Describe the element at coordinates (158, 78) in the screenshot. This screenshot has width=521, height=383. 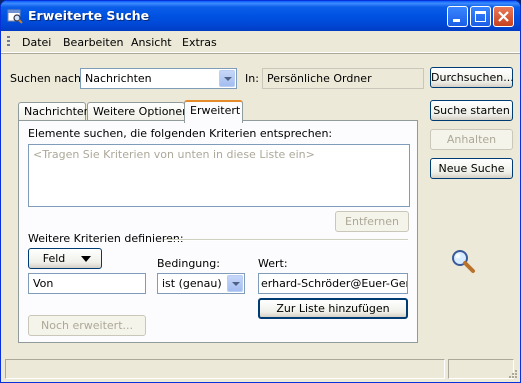
I see `look-for-select: Nachrichten` at that location.